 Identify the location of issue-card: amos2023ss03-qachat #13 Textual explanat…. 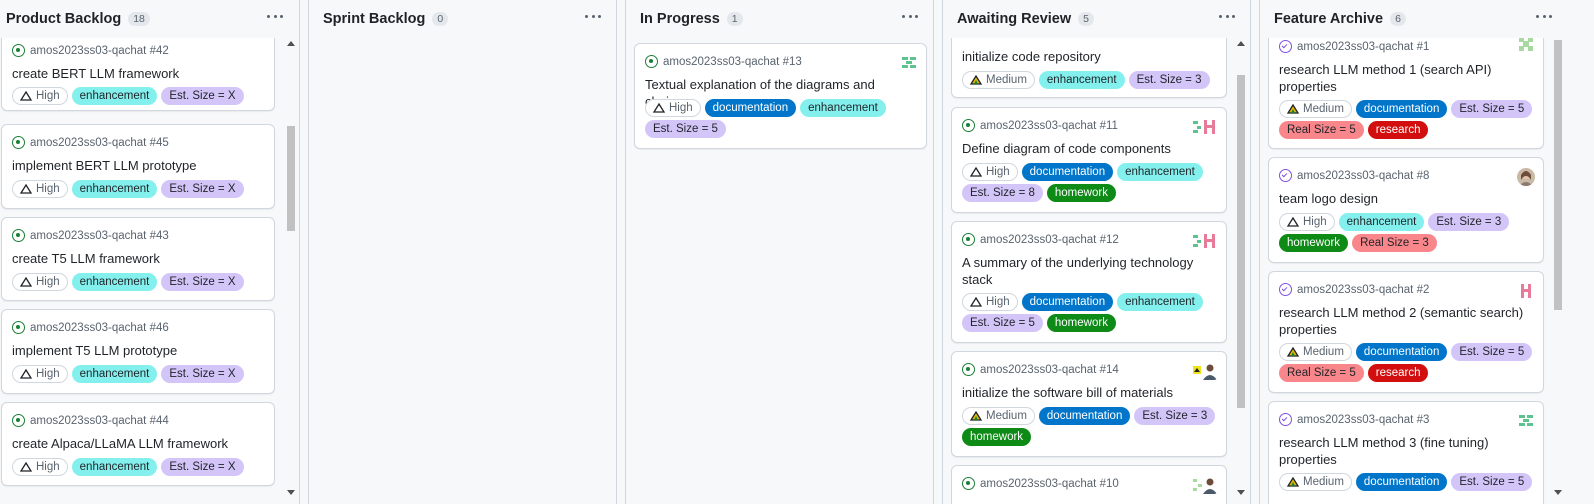
(780, 96).